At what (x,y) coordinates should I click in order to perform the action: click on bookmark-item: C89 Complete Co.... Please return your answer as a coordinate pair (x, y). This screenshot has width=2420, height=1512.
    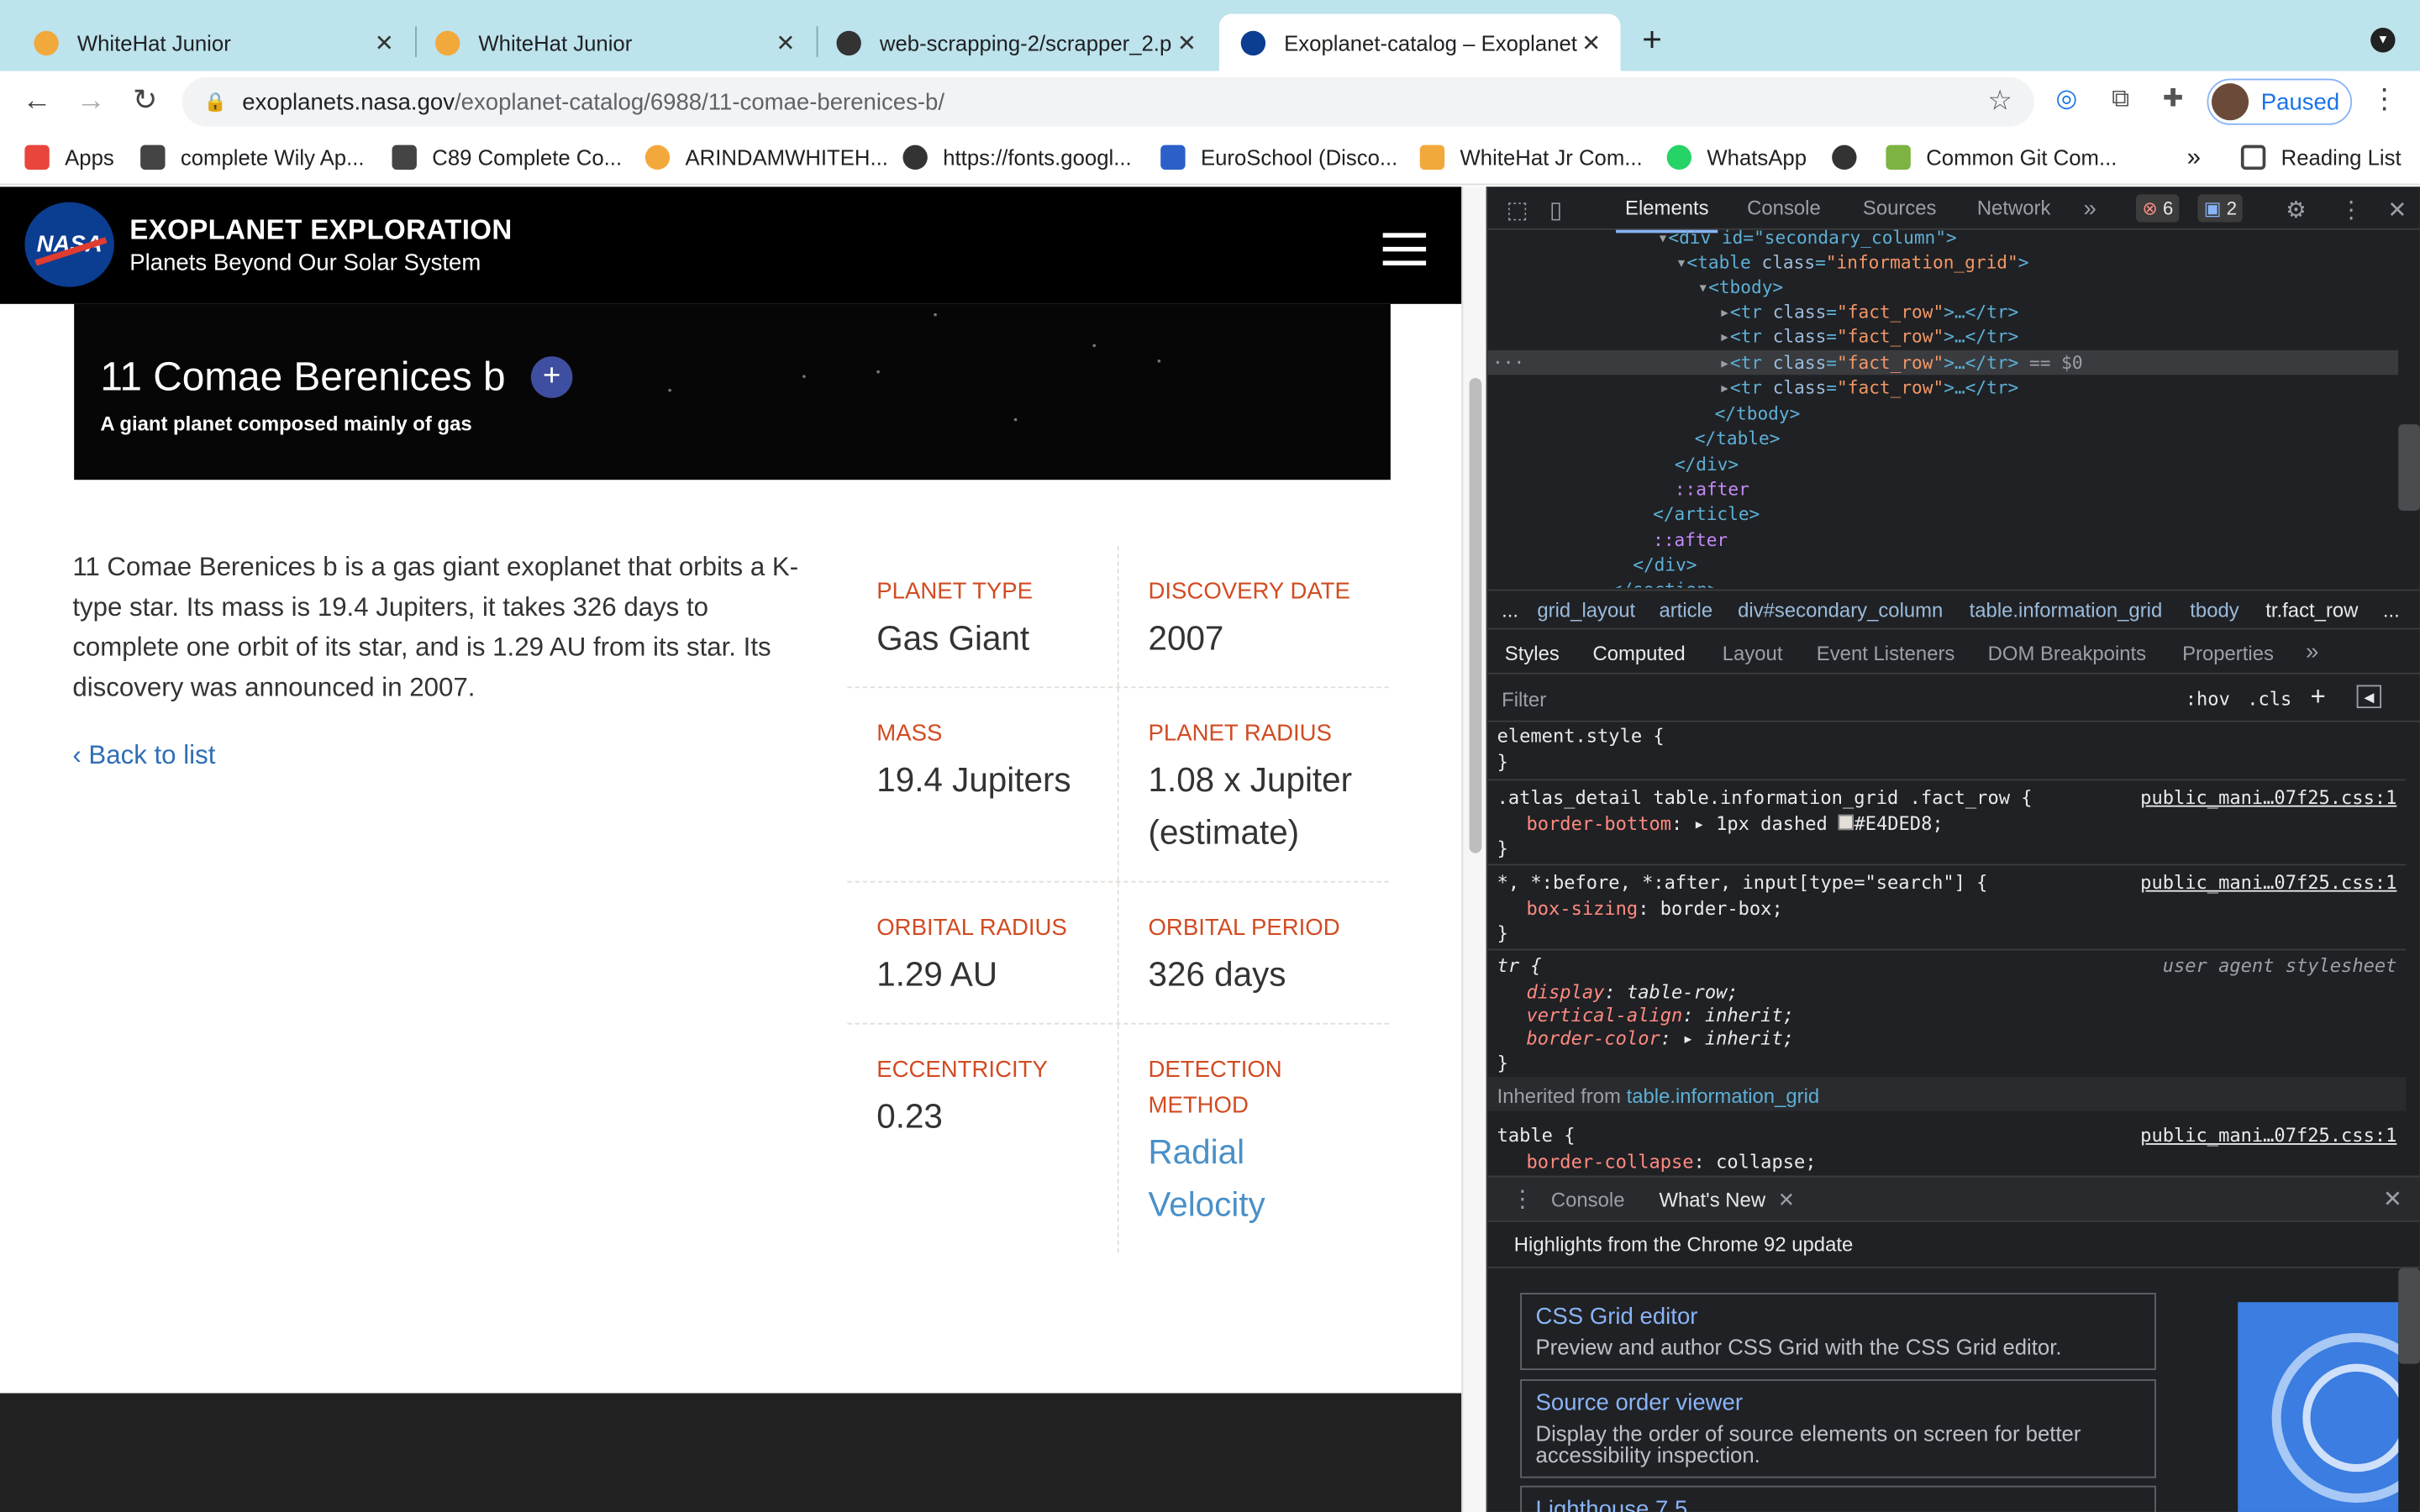
    Looking at the image, I should click on (507, 157).